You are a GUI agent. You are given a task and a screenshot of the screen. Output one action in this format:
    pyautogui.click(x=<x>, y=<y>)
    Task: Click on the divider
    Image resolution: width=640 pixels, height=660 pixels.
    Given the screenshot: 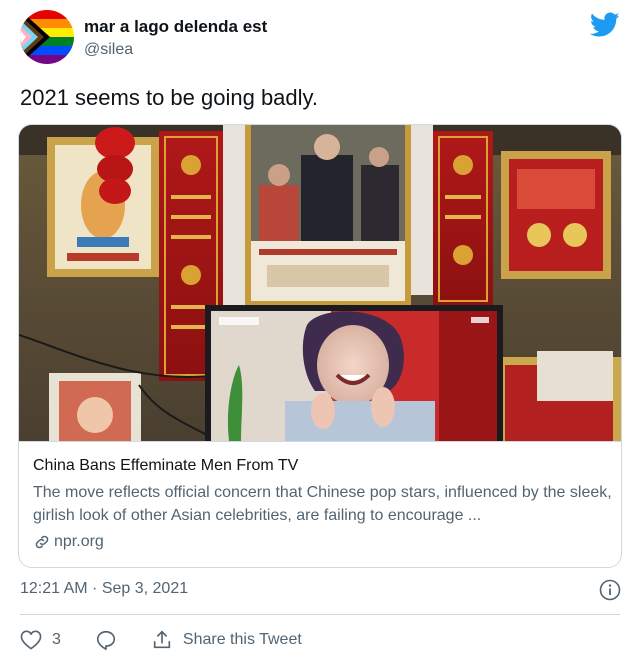 What is the action you would take?
    pyautogui.click(x=320, y=614)
    